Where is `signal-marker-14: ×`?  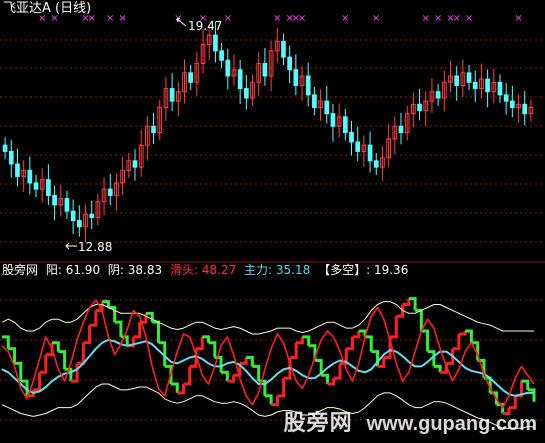 signal-marker-14: × is located at coordinates (376, 18).